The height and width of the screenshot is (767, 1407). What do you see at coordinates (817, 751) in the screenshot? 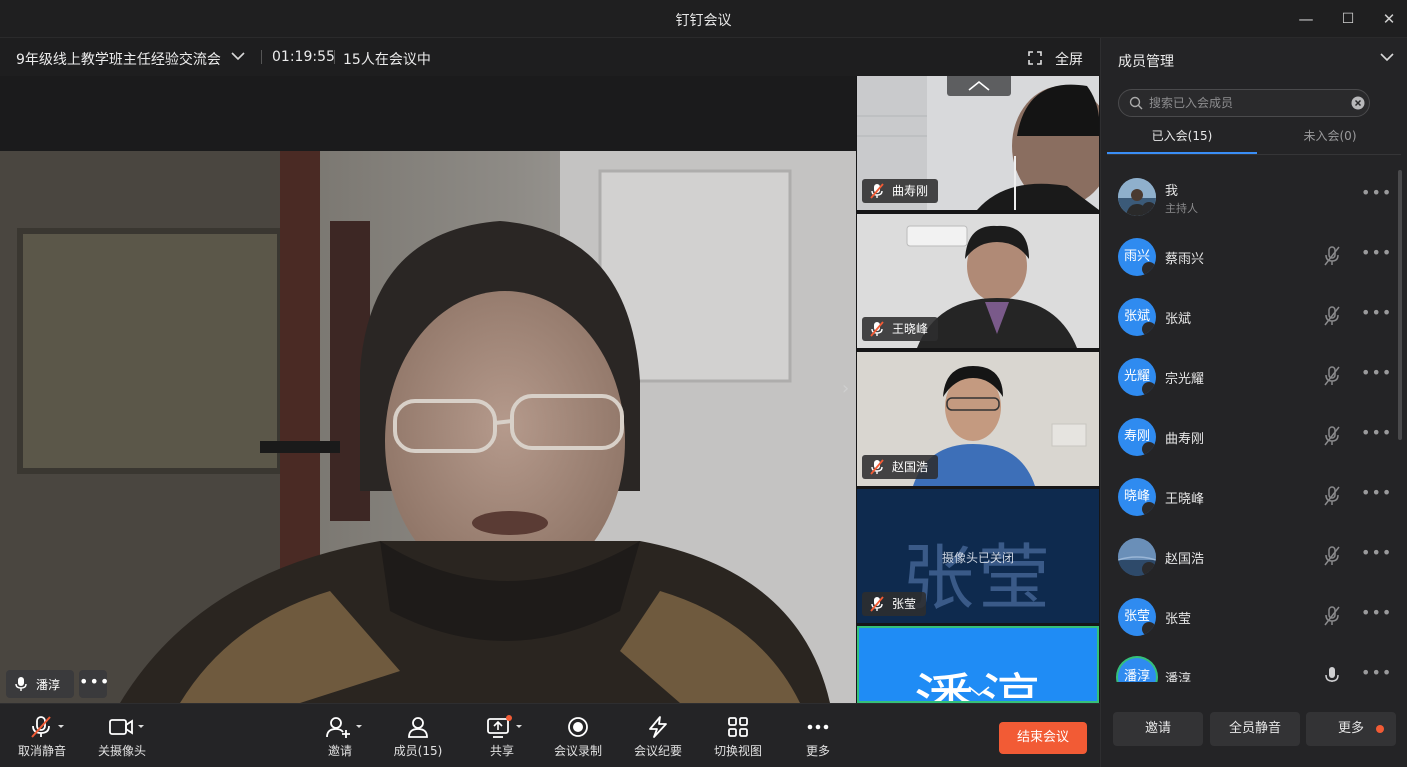
I see `more-label: 更多` at bounding box center [817, 751].